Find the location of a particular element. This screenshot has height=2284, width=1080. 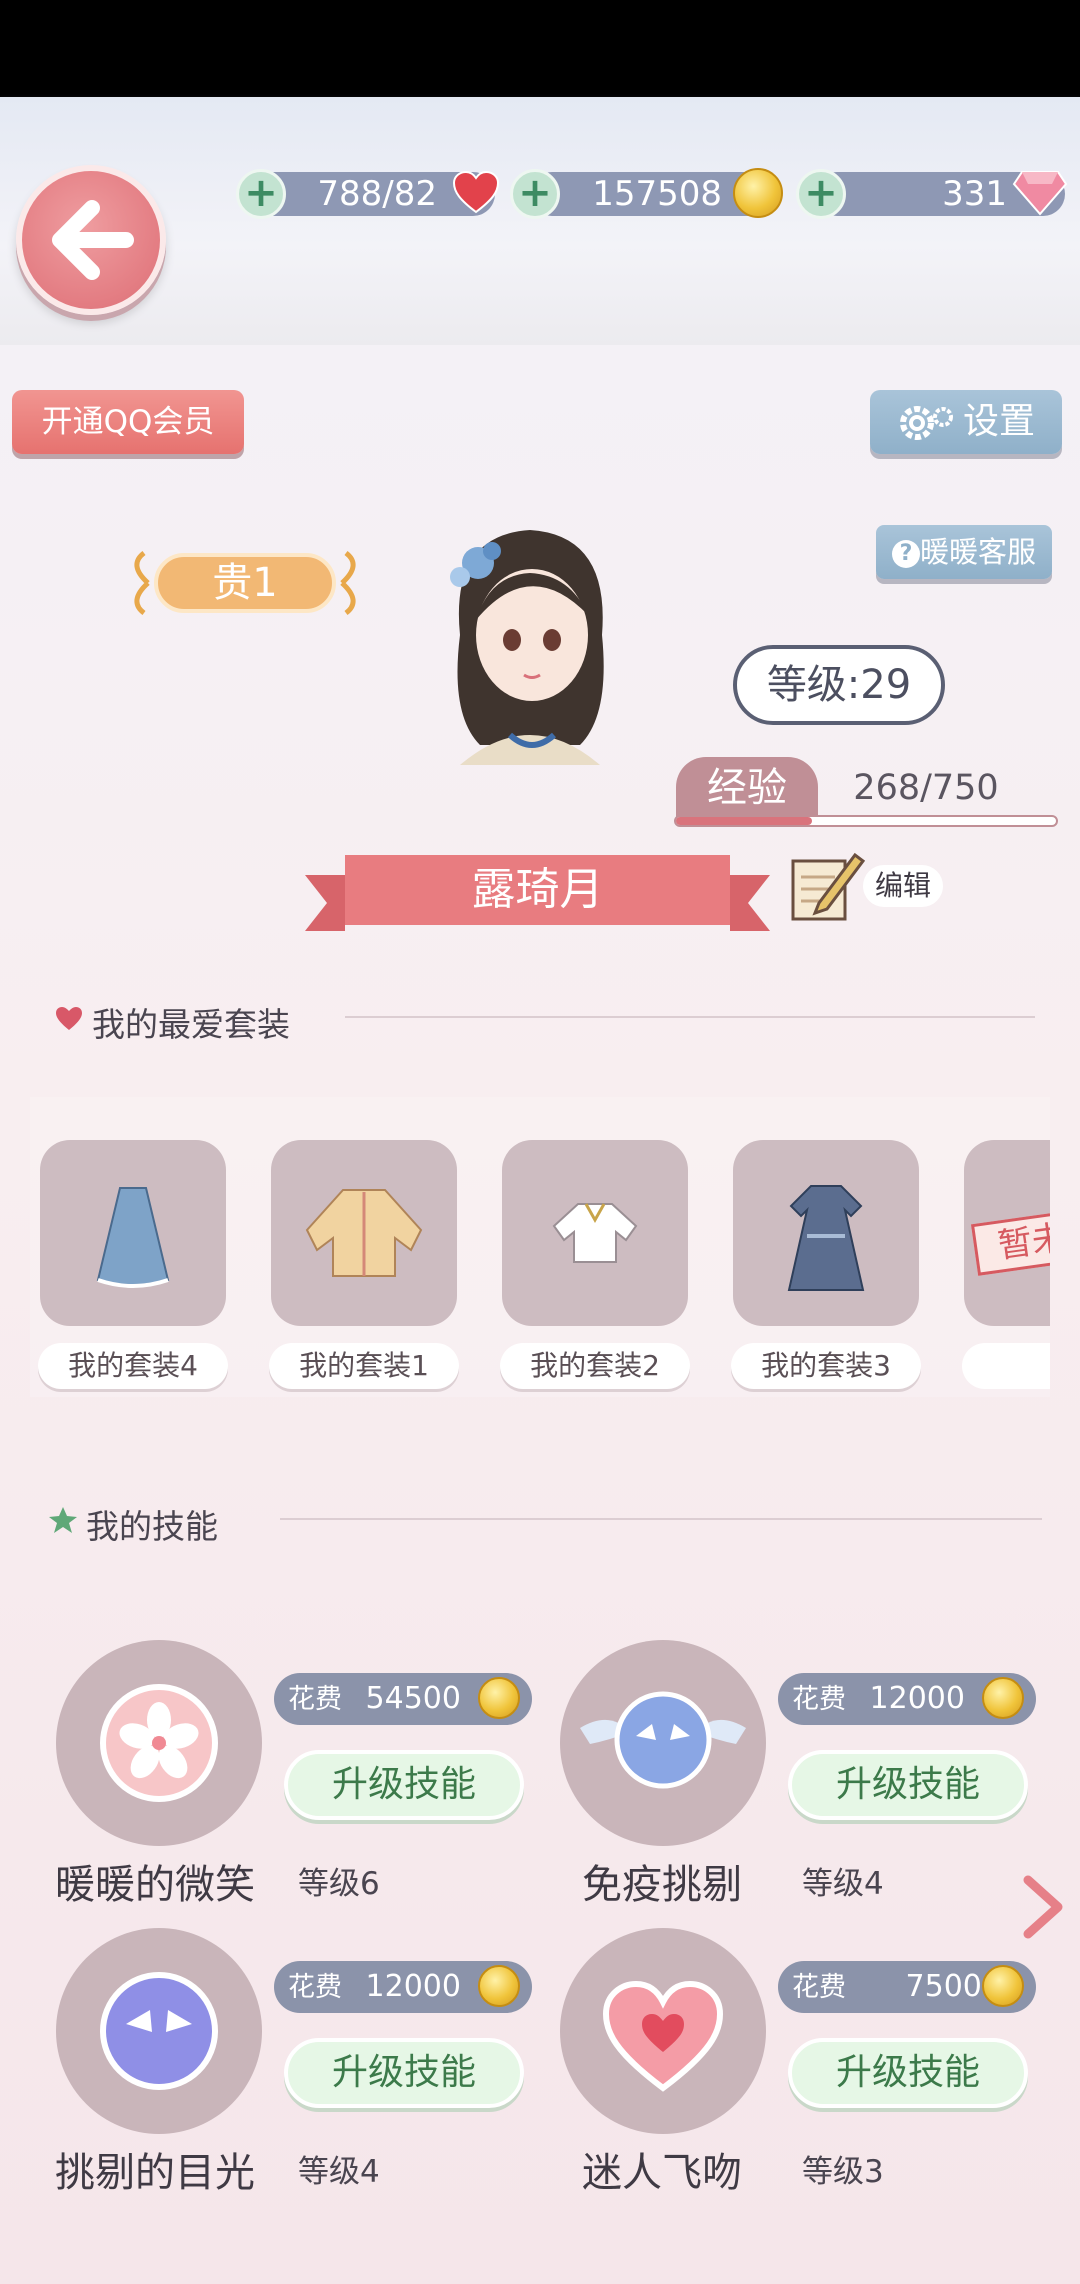

outfit-label-4: 我的套装3 is located at coordinates (826, 1366).